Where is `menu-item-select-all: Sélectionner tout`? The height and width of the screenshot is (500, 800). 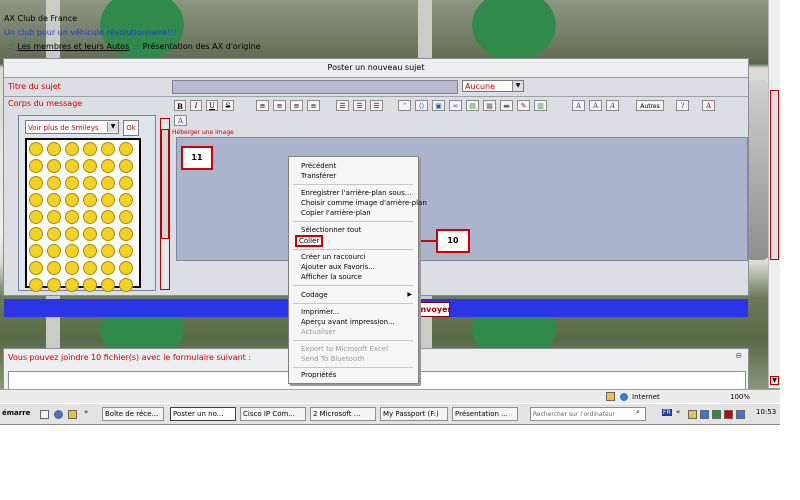
menu-item-select-all: Sélectionner tout is located at coordinates (331, 230).